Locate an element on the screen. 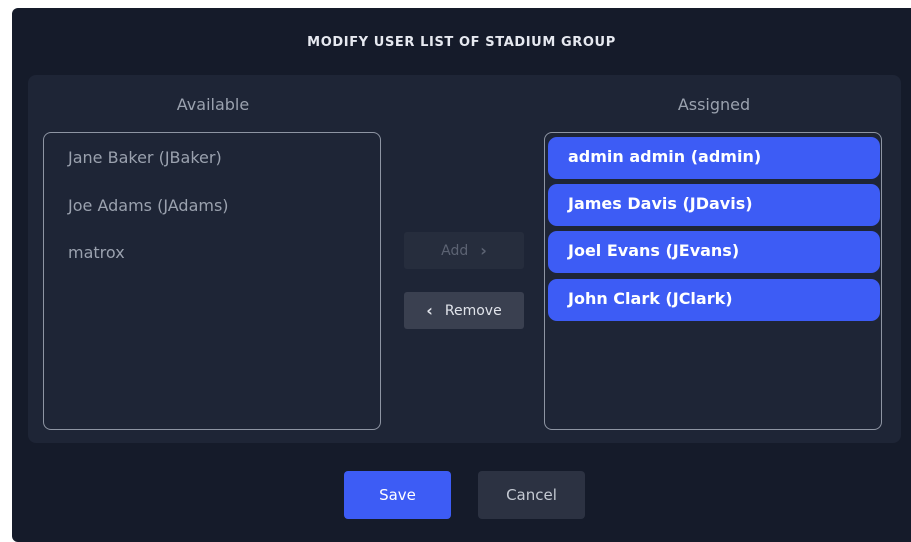 The height and width of the screenshot is (542, 911). chevron-left-icon: ‹ is located at coordinates (429, 310).